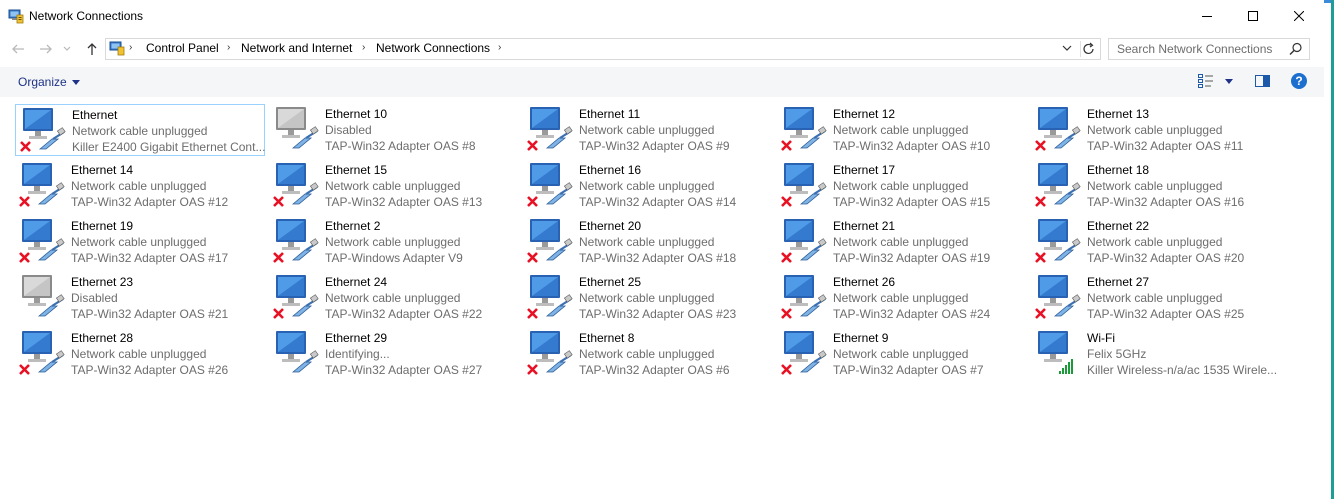 This screenshot has width=1334, height=499. Describe the element at coordinates (1299, 16) in the screenshot. I see `close-button` at that location.